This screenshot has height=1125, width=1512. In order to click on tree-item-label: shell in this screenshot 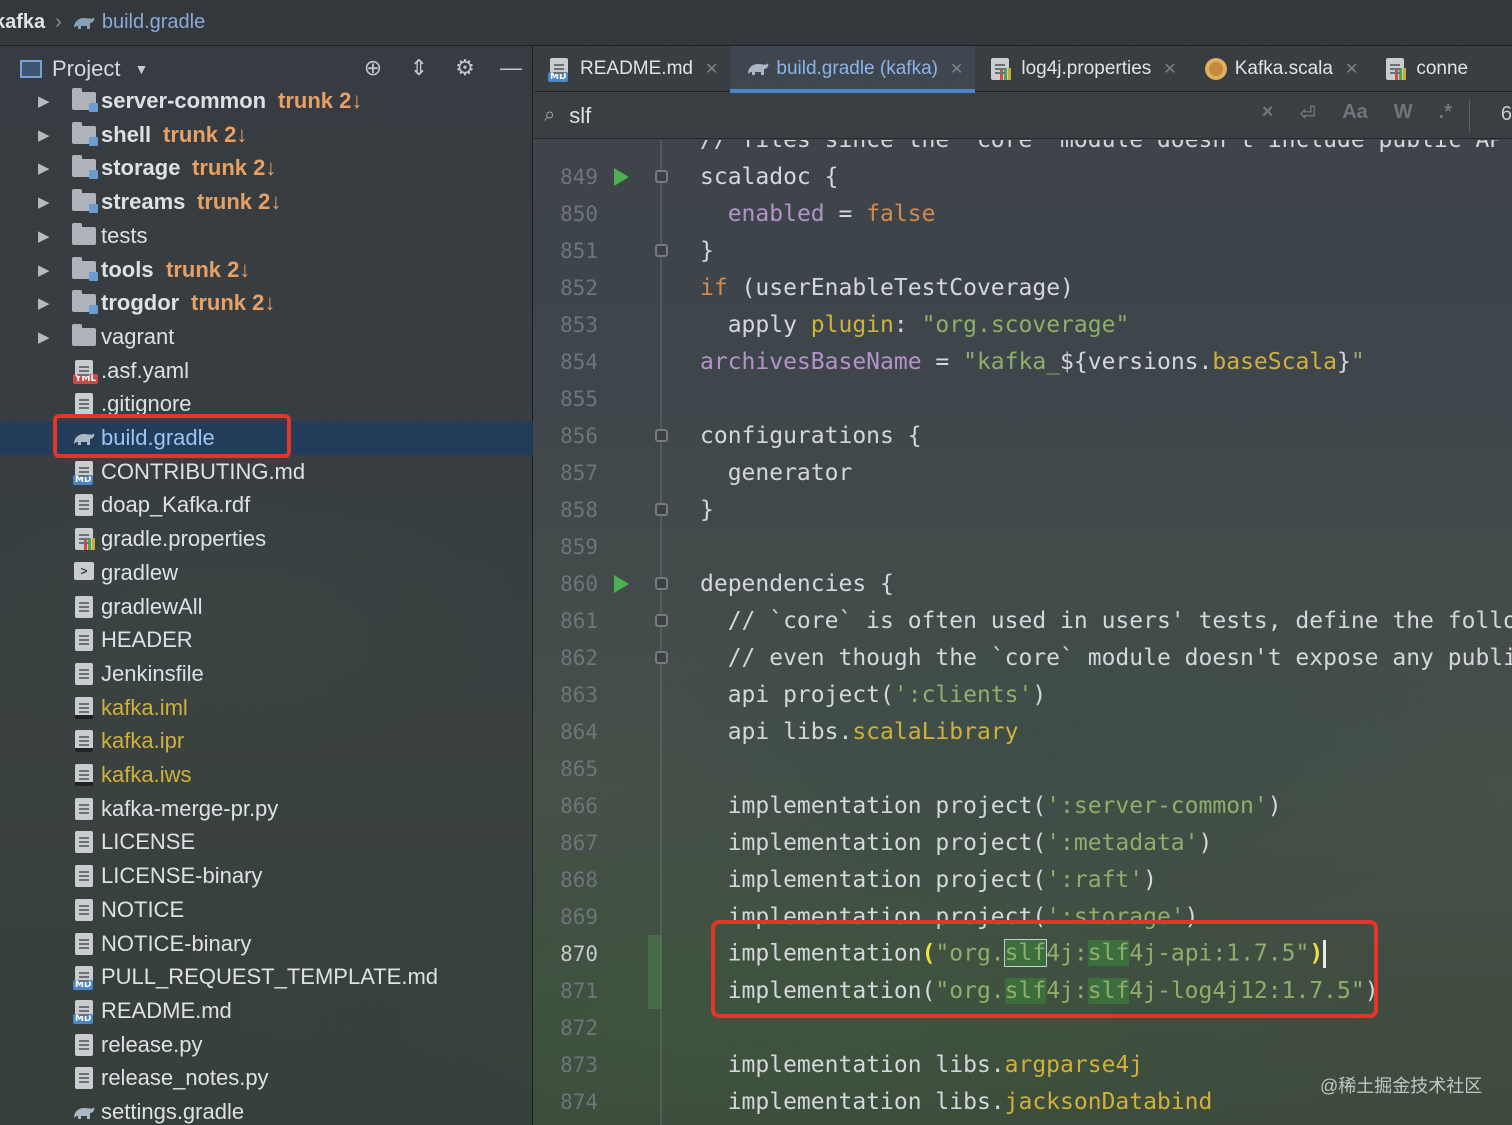, I will do `click(126, 134)`.